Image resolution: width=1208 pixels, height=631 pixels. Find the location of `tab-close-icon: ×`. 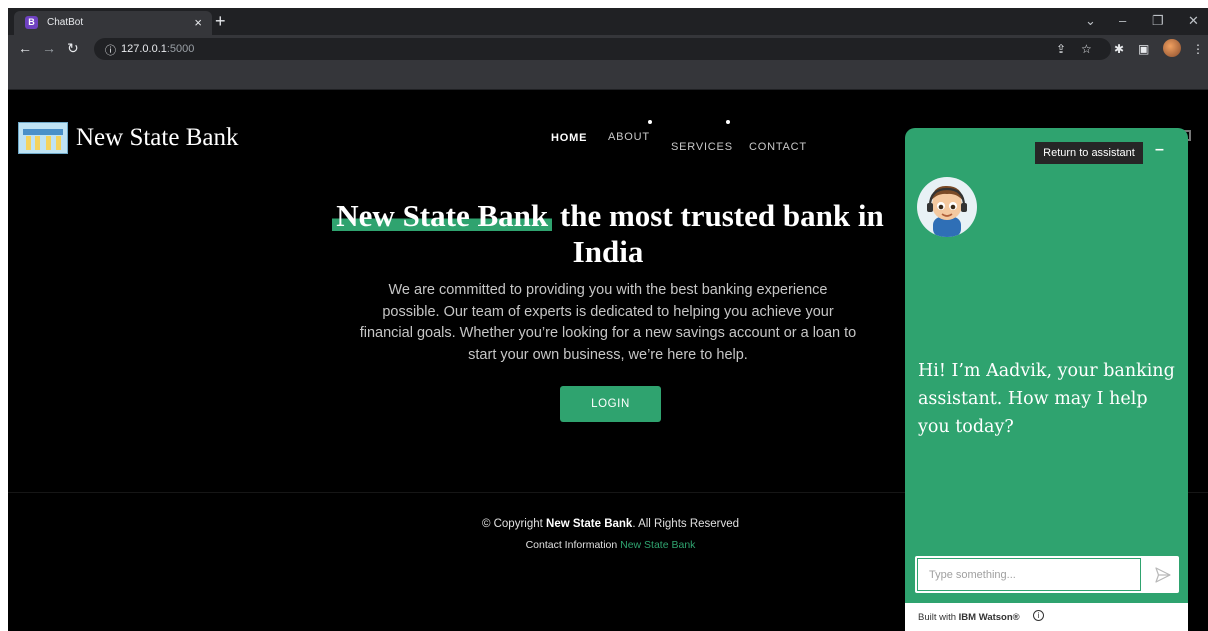

tab-close-icon: × is located at coordinates (198, 22).